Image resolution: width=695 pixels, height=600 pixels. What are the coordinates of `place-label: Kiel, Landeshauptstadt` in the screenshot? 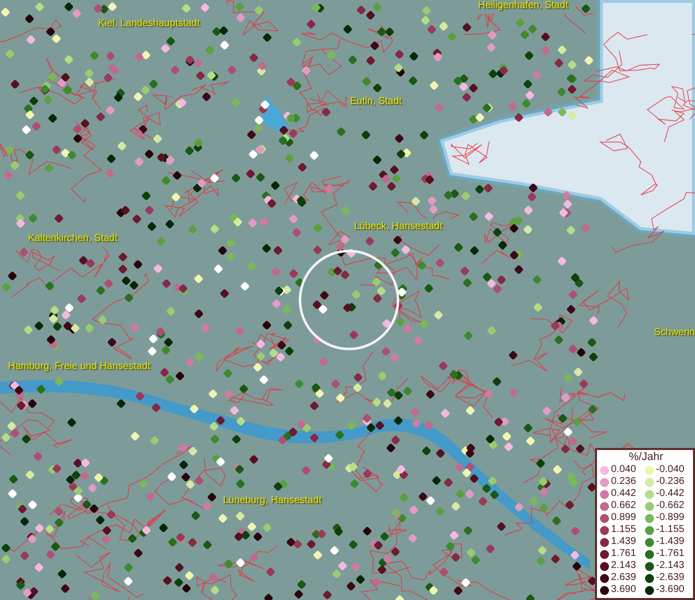 It's located at (149, 24).